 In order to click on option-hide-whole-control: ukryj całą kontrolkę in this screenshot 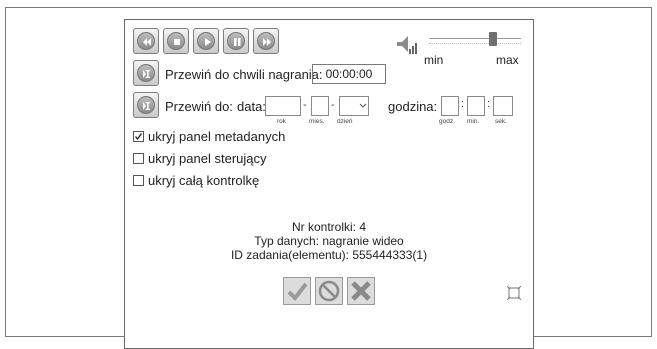, I will do `click(233, 180)`.